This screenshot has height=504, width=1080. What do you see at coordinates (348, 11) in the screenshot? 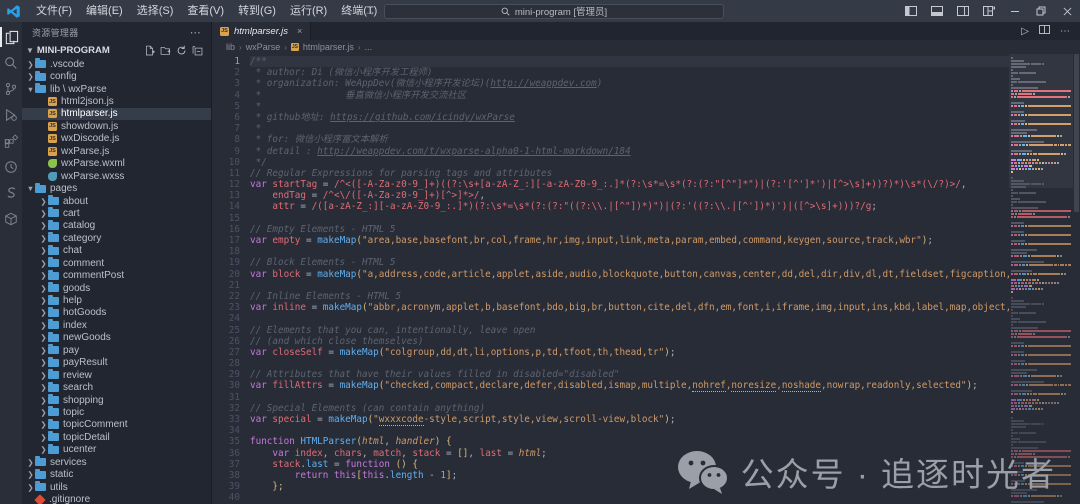
I see `nav-back-icon: ←` at bounding box center [348, 11].